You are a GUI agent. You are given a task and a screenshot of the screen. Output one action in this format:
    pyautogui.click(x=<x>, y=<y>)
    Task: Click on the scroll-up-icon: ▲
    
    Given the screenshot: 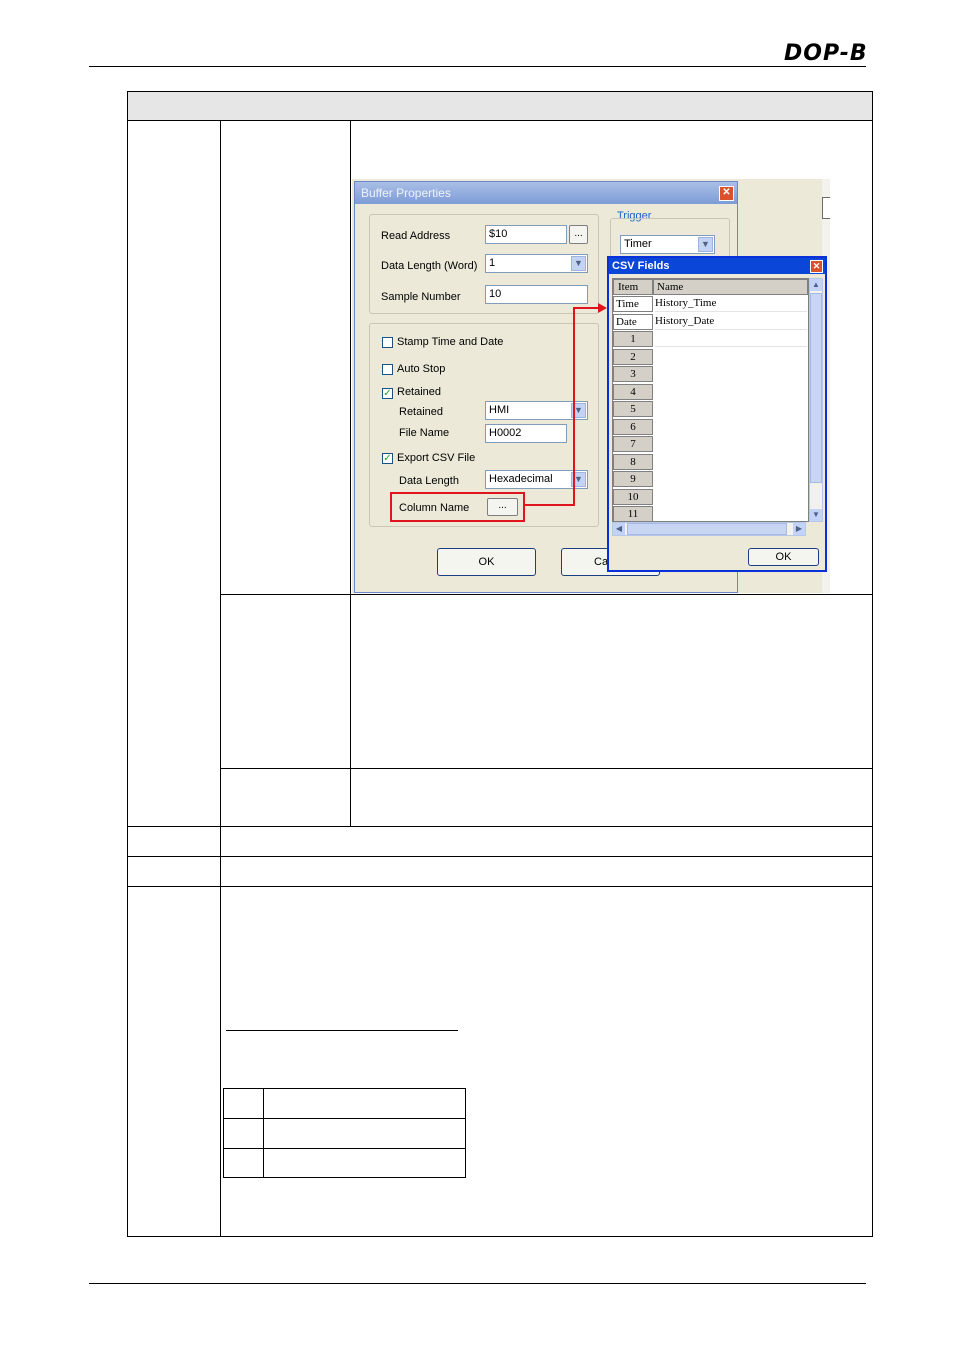 What is the action you would take?
    pyautogui.click(x=816, y=285)
    